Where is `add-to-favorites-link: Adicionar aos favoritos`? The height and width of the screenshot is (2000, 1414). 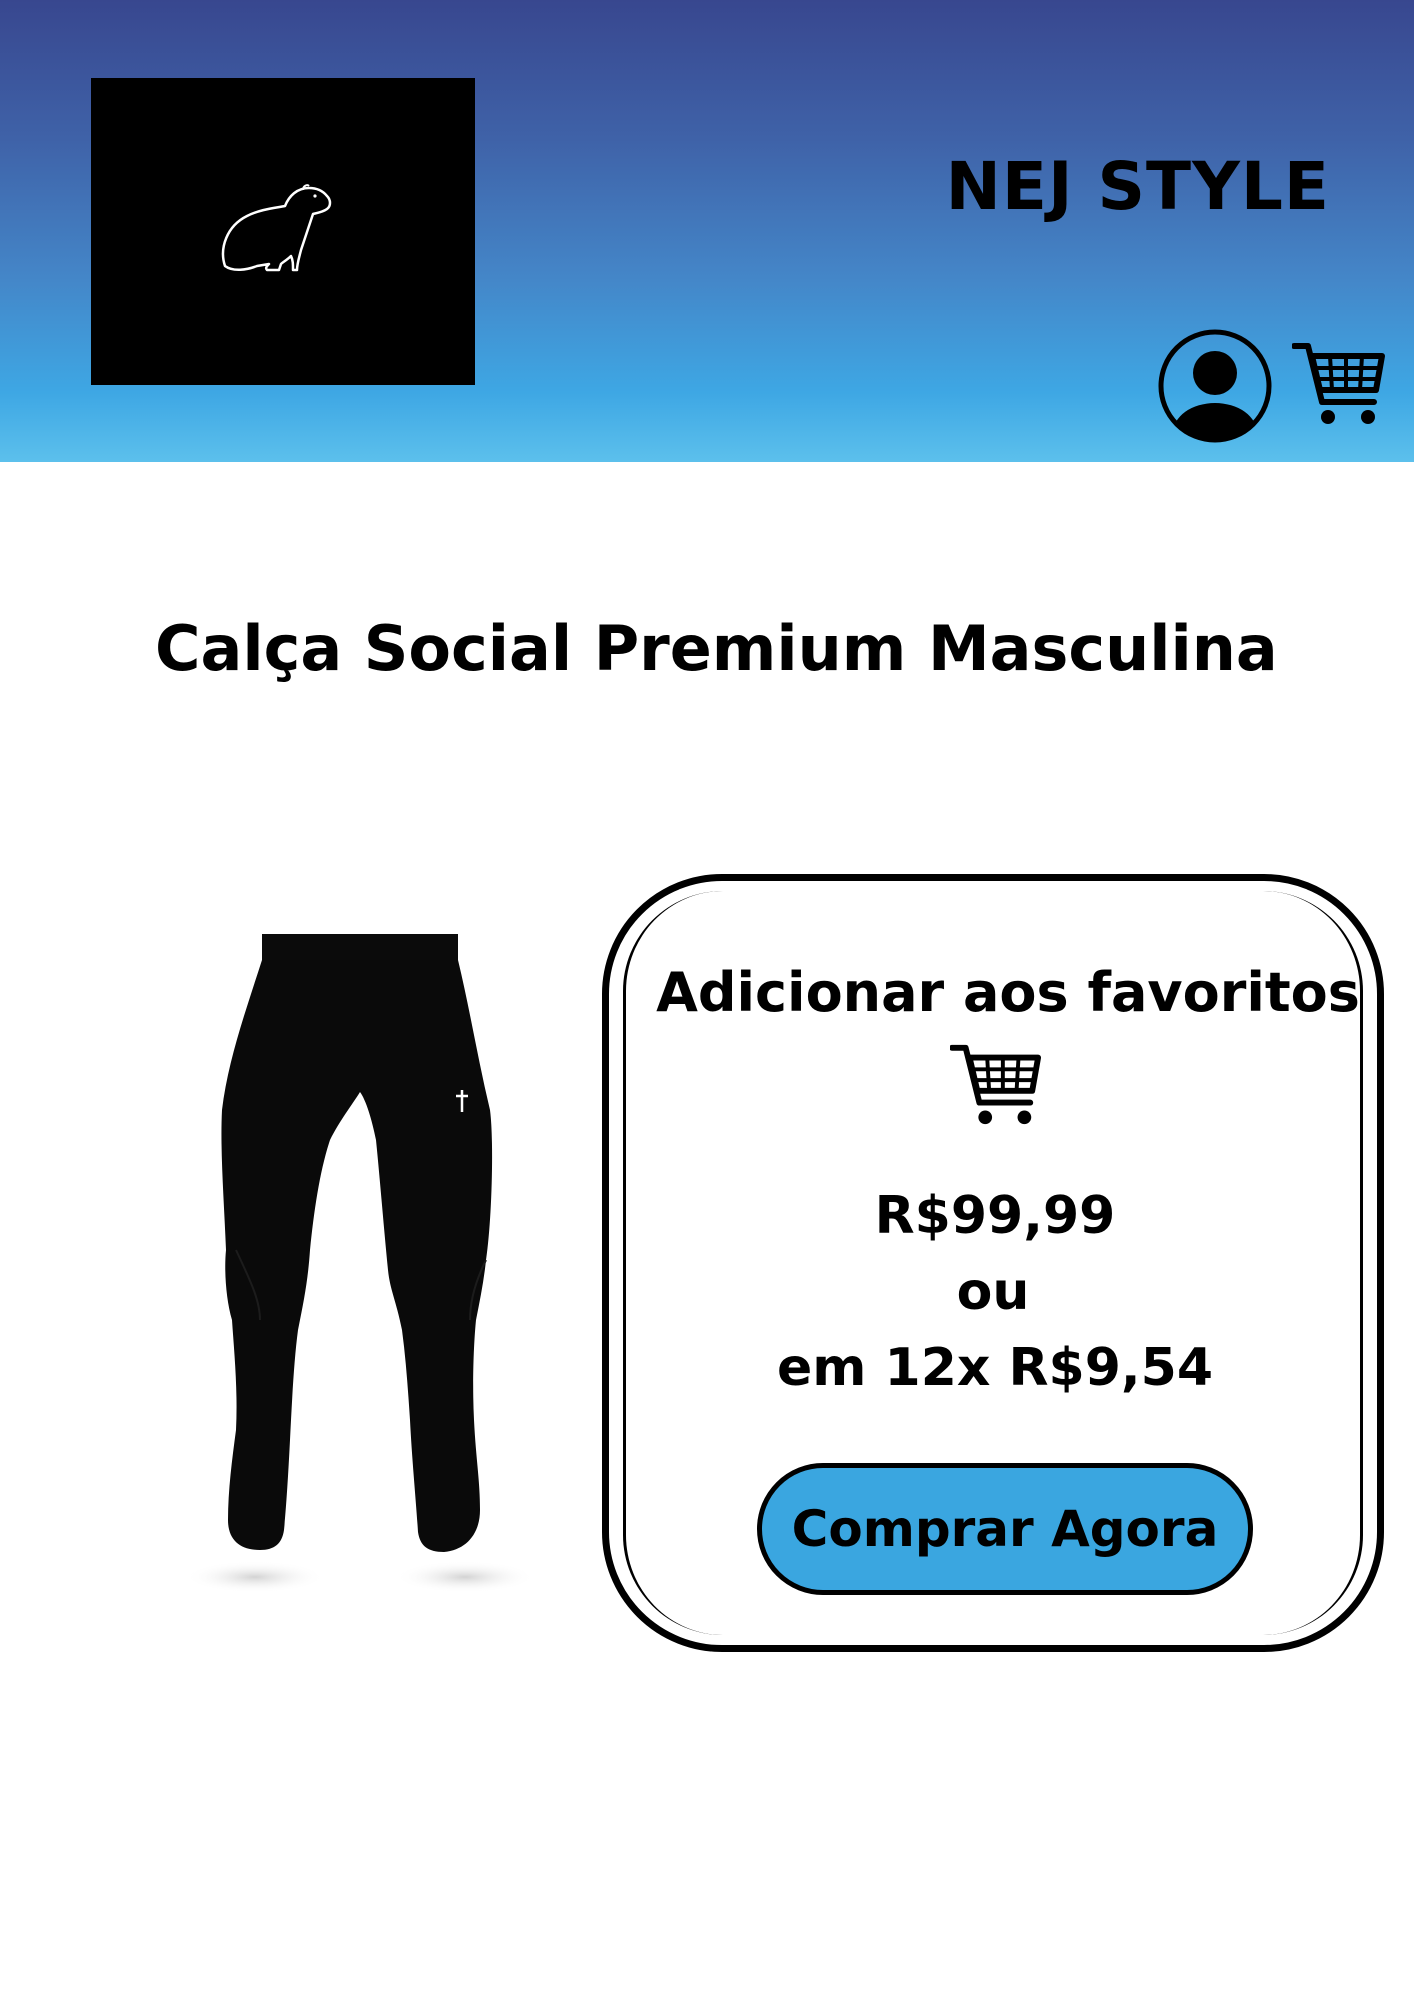
add-to-favorites-link: Adicionar aos favoritos is located at coordinates (993, 992).